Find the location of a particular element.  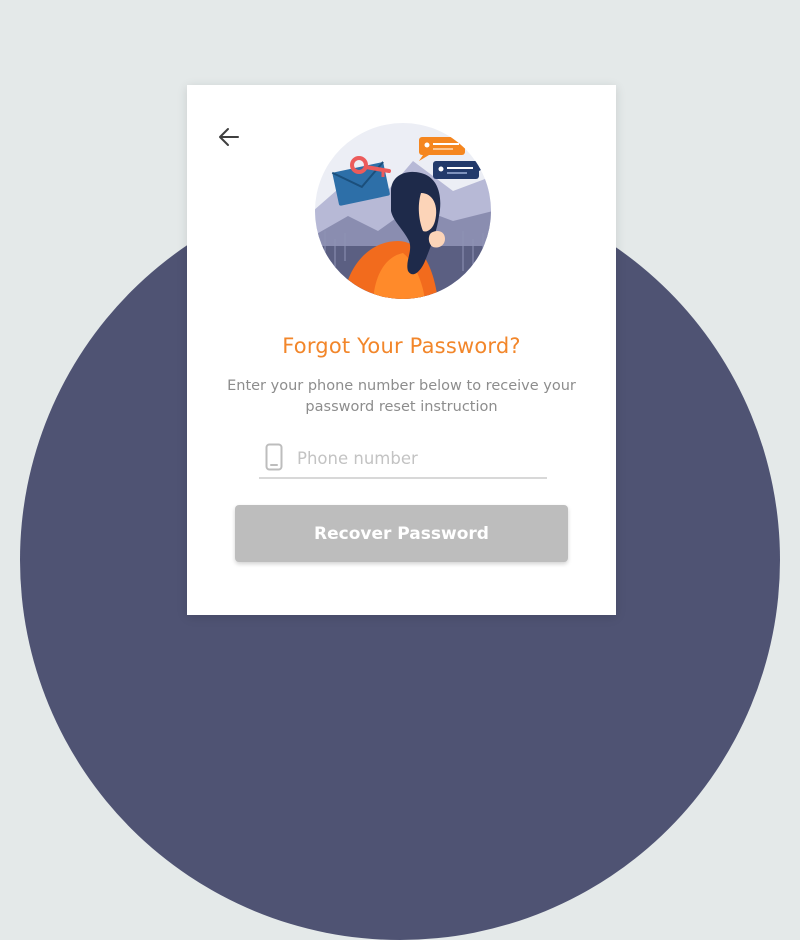

recover-password-button: Recover Password is located at coordinates (401, 533).